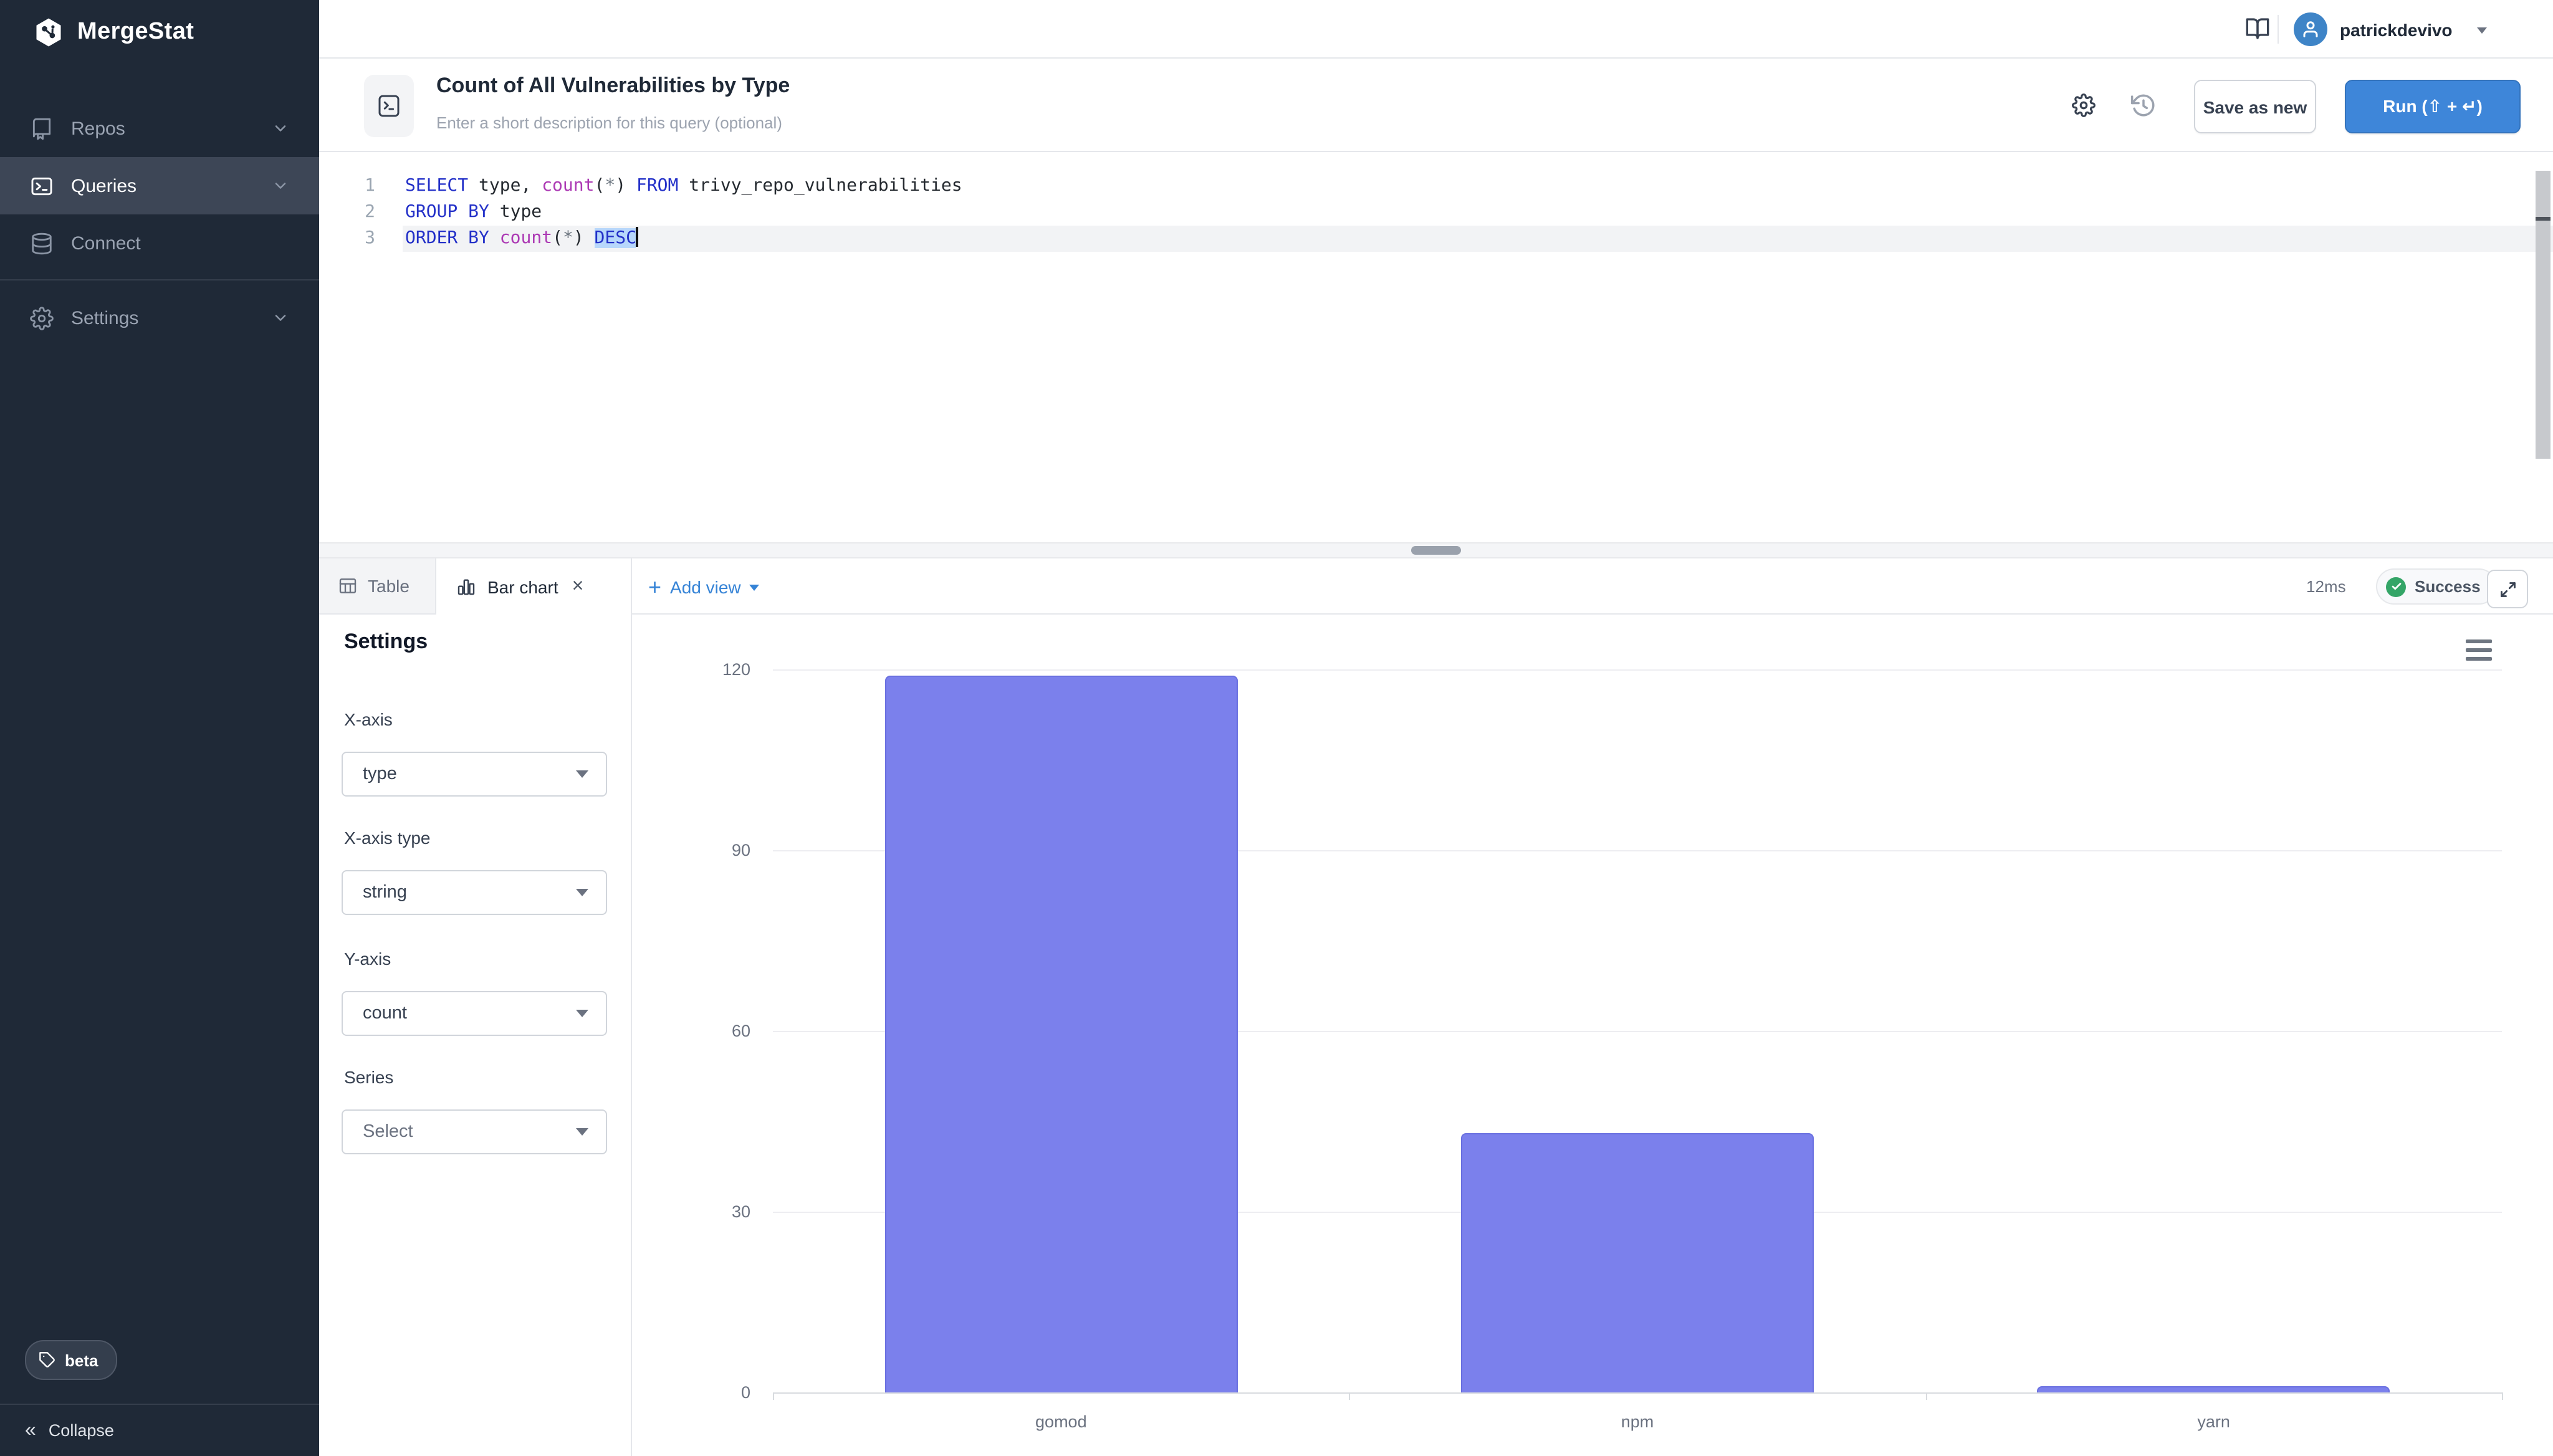 The height and width of the screenshot is (1456, 2553). Describe the element at coordinates (389, 586) in the screenshot. I see `tab-label: Table` at that location.